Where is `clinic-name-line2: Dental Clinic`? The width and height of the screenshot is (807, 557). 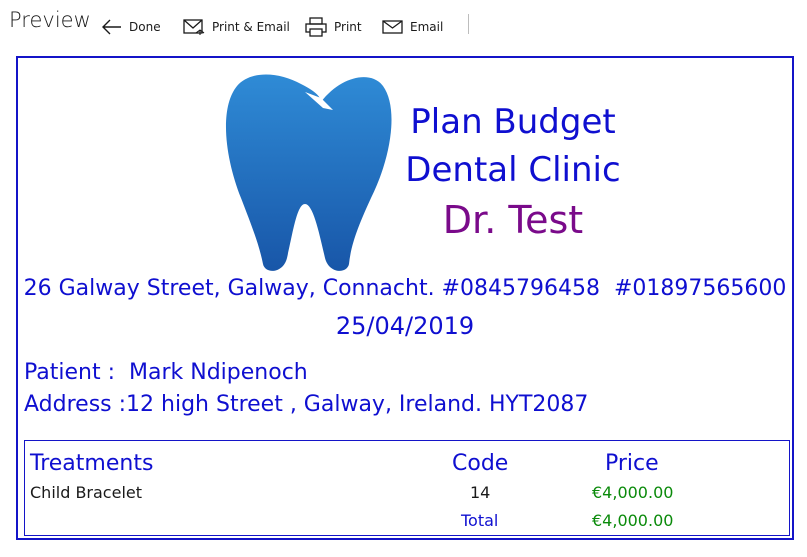 clinic-name-line2: Dental Clinic is located at coordinates (513, 170).